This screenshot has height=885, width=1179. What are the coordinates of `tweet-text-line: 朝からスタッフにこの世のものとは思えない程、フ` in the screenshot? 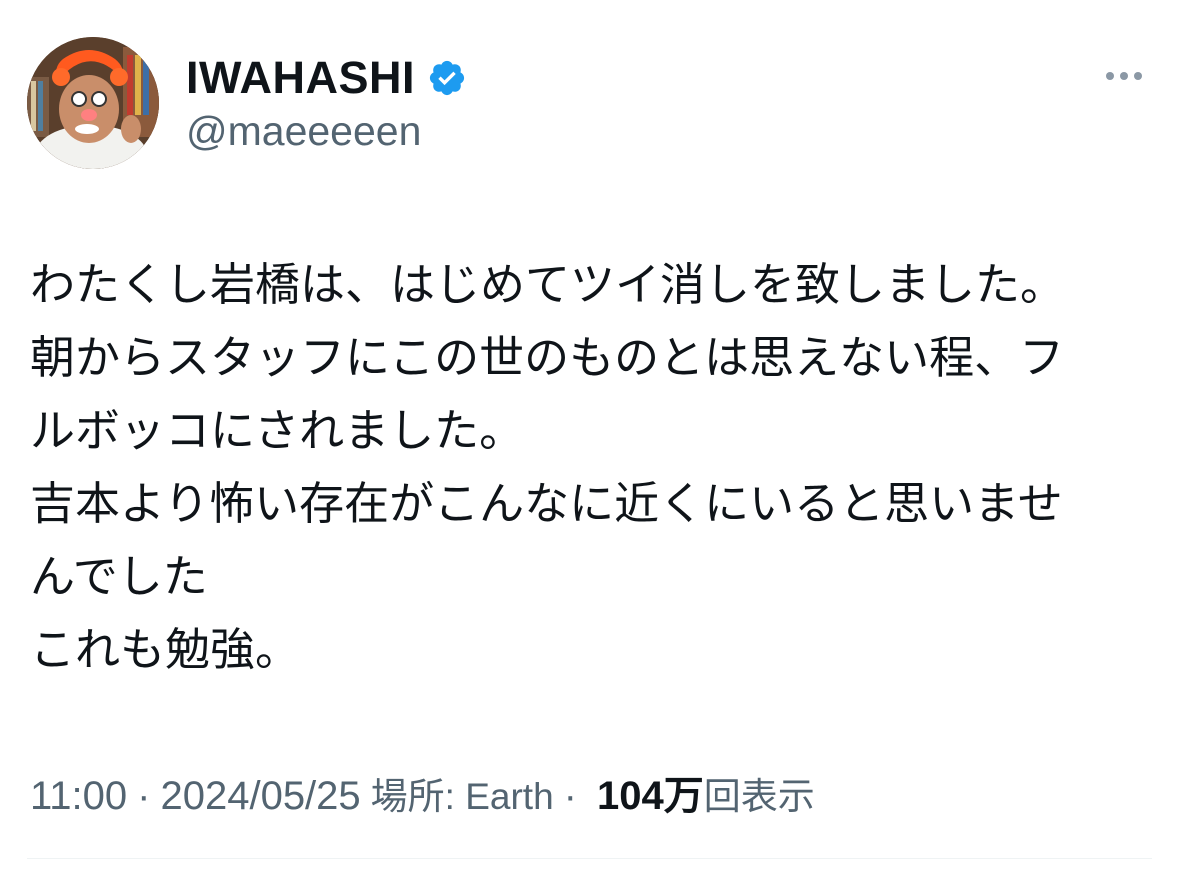 It's located at (547, 357).